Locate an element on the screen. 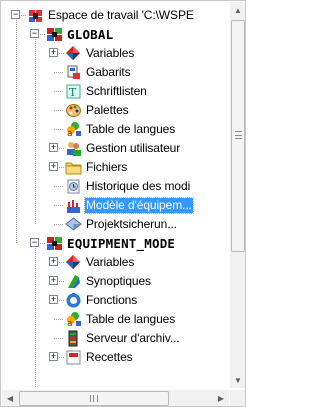  tree-item-label: Schriftlisten is located at coordinates (116, 91).